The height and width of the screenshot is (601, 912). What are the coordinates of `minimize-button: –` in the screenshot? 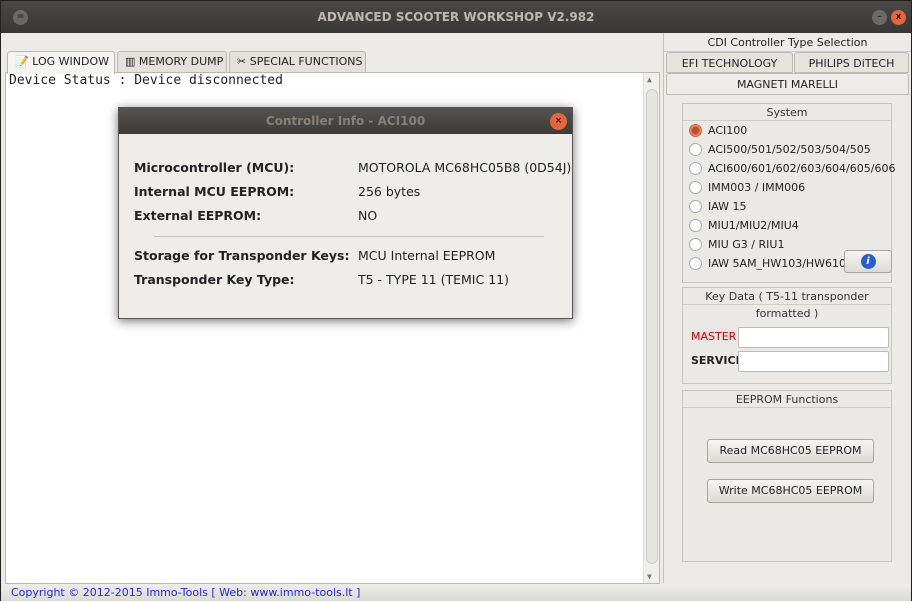 It's located at (879, 17).